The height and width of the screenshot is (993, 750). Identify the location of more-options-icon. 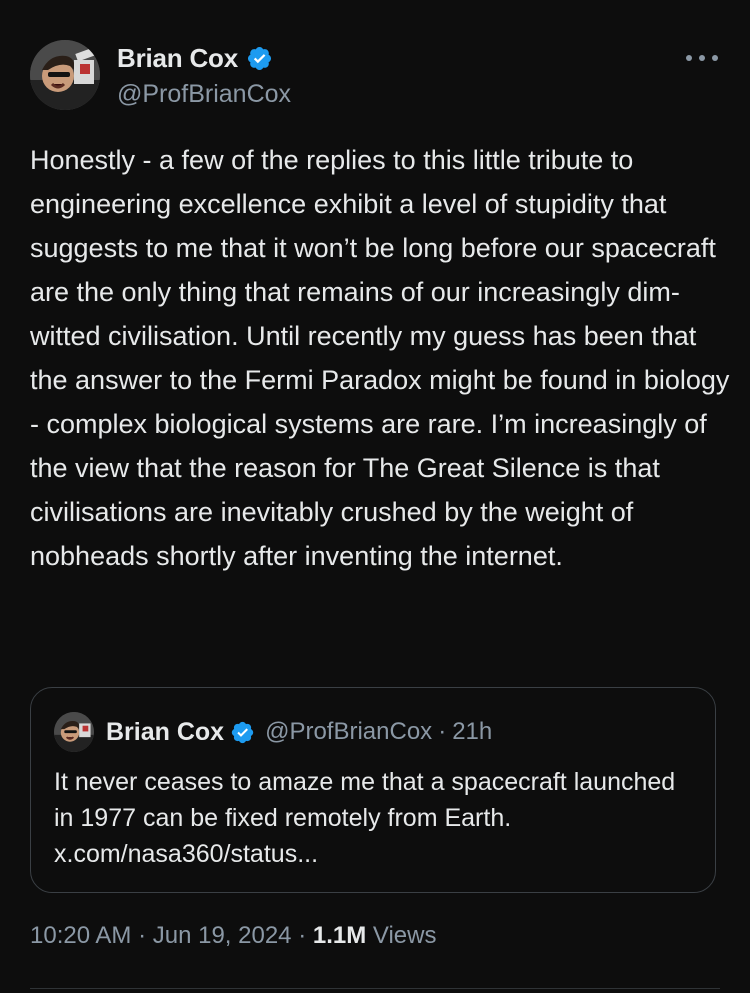
(702, 58).